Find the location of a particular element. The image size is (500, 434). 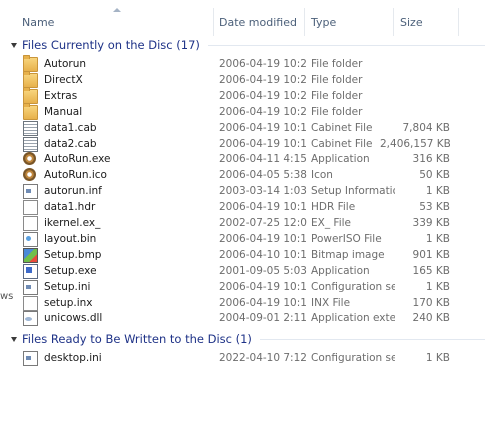

group-divider is located at coordinates (372, 339).